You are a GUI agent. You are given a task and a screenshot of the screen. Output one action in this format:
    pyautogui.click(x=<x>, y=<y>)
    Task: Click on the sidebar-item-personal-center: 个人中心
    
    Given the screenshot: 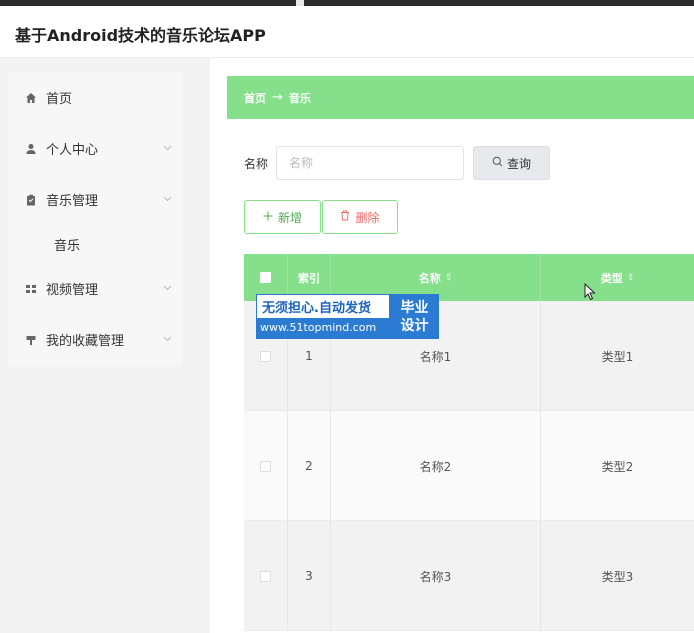 What is the action you would take?
    pyautogui.click(x=95, y=148)
    